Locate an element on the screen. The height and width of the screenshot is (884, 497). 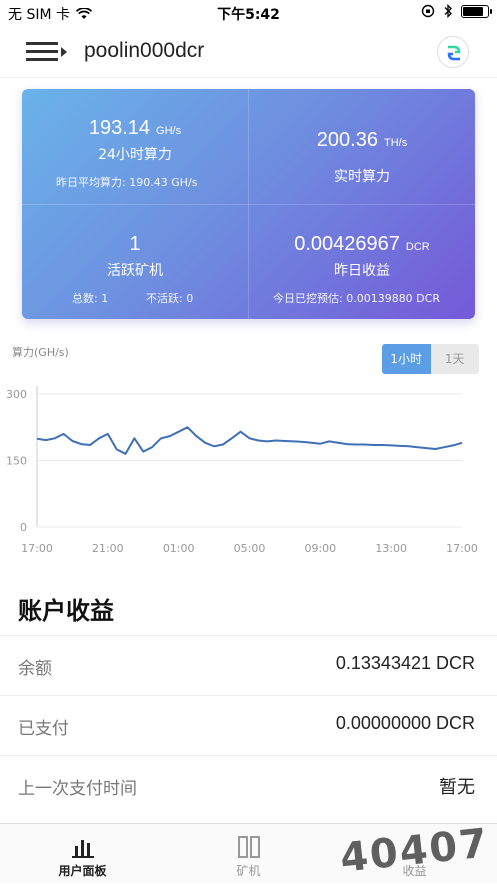
status-bar: 无 SIM 卡 下午5:42 is located at coordinates (248, 13).